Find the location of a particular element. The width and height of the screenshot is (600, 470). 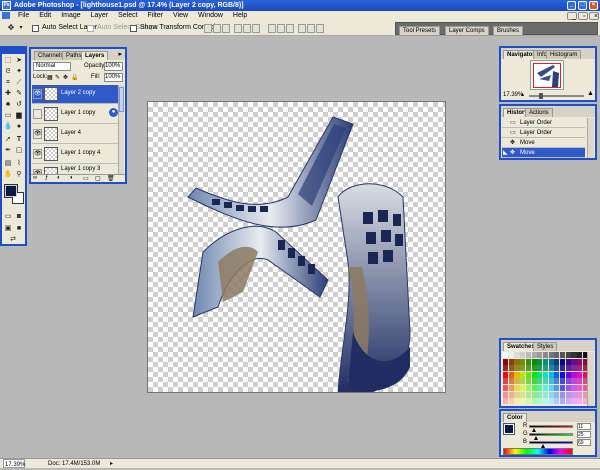

distribute-right-button is located at coordinates (320, 28).